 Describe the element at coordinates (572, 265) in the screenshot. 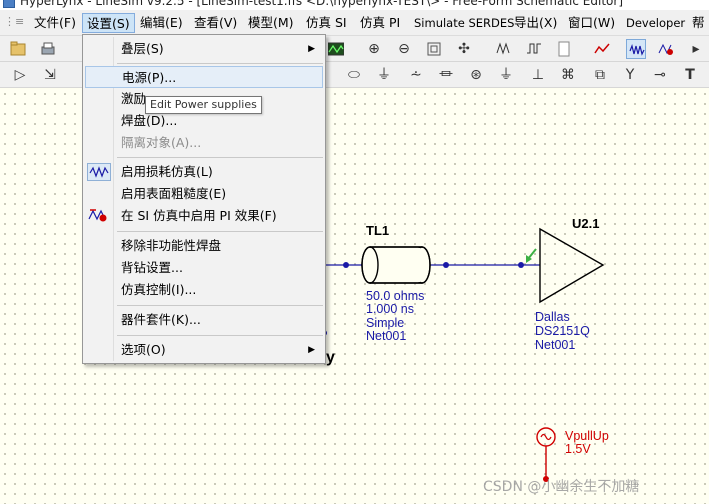

I see `buffer-u21` at that location.